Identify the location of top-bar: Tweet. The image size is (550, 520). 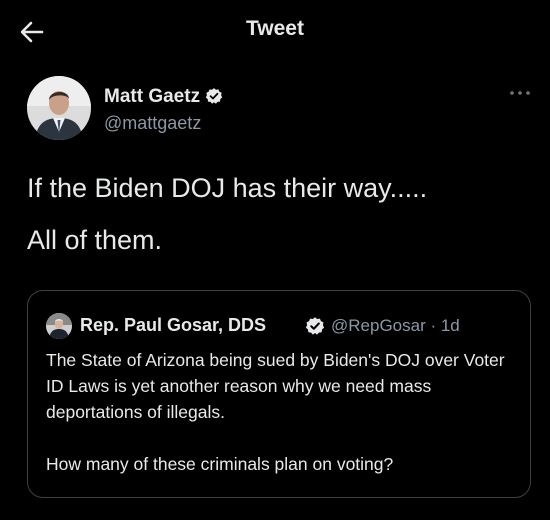
(275, 30).